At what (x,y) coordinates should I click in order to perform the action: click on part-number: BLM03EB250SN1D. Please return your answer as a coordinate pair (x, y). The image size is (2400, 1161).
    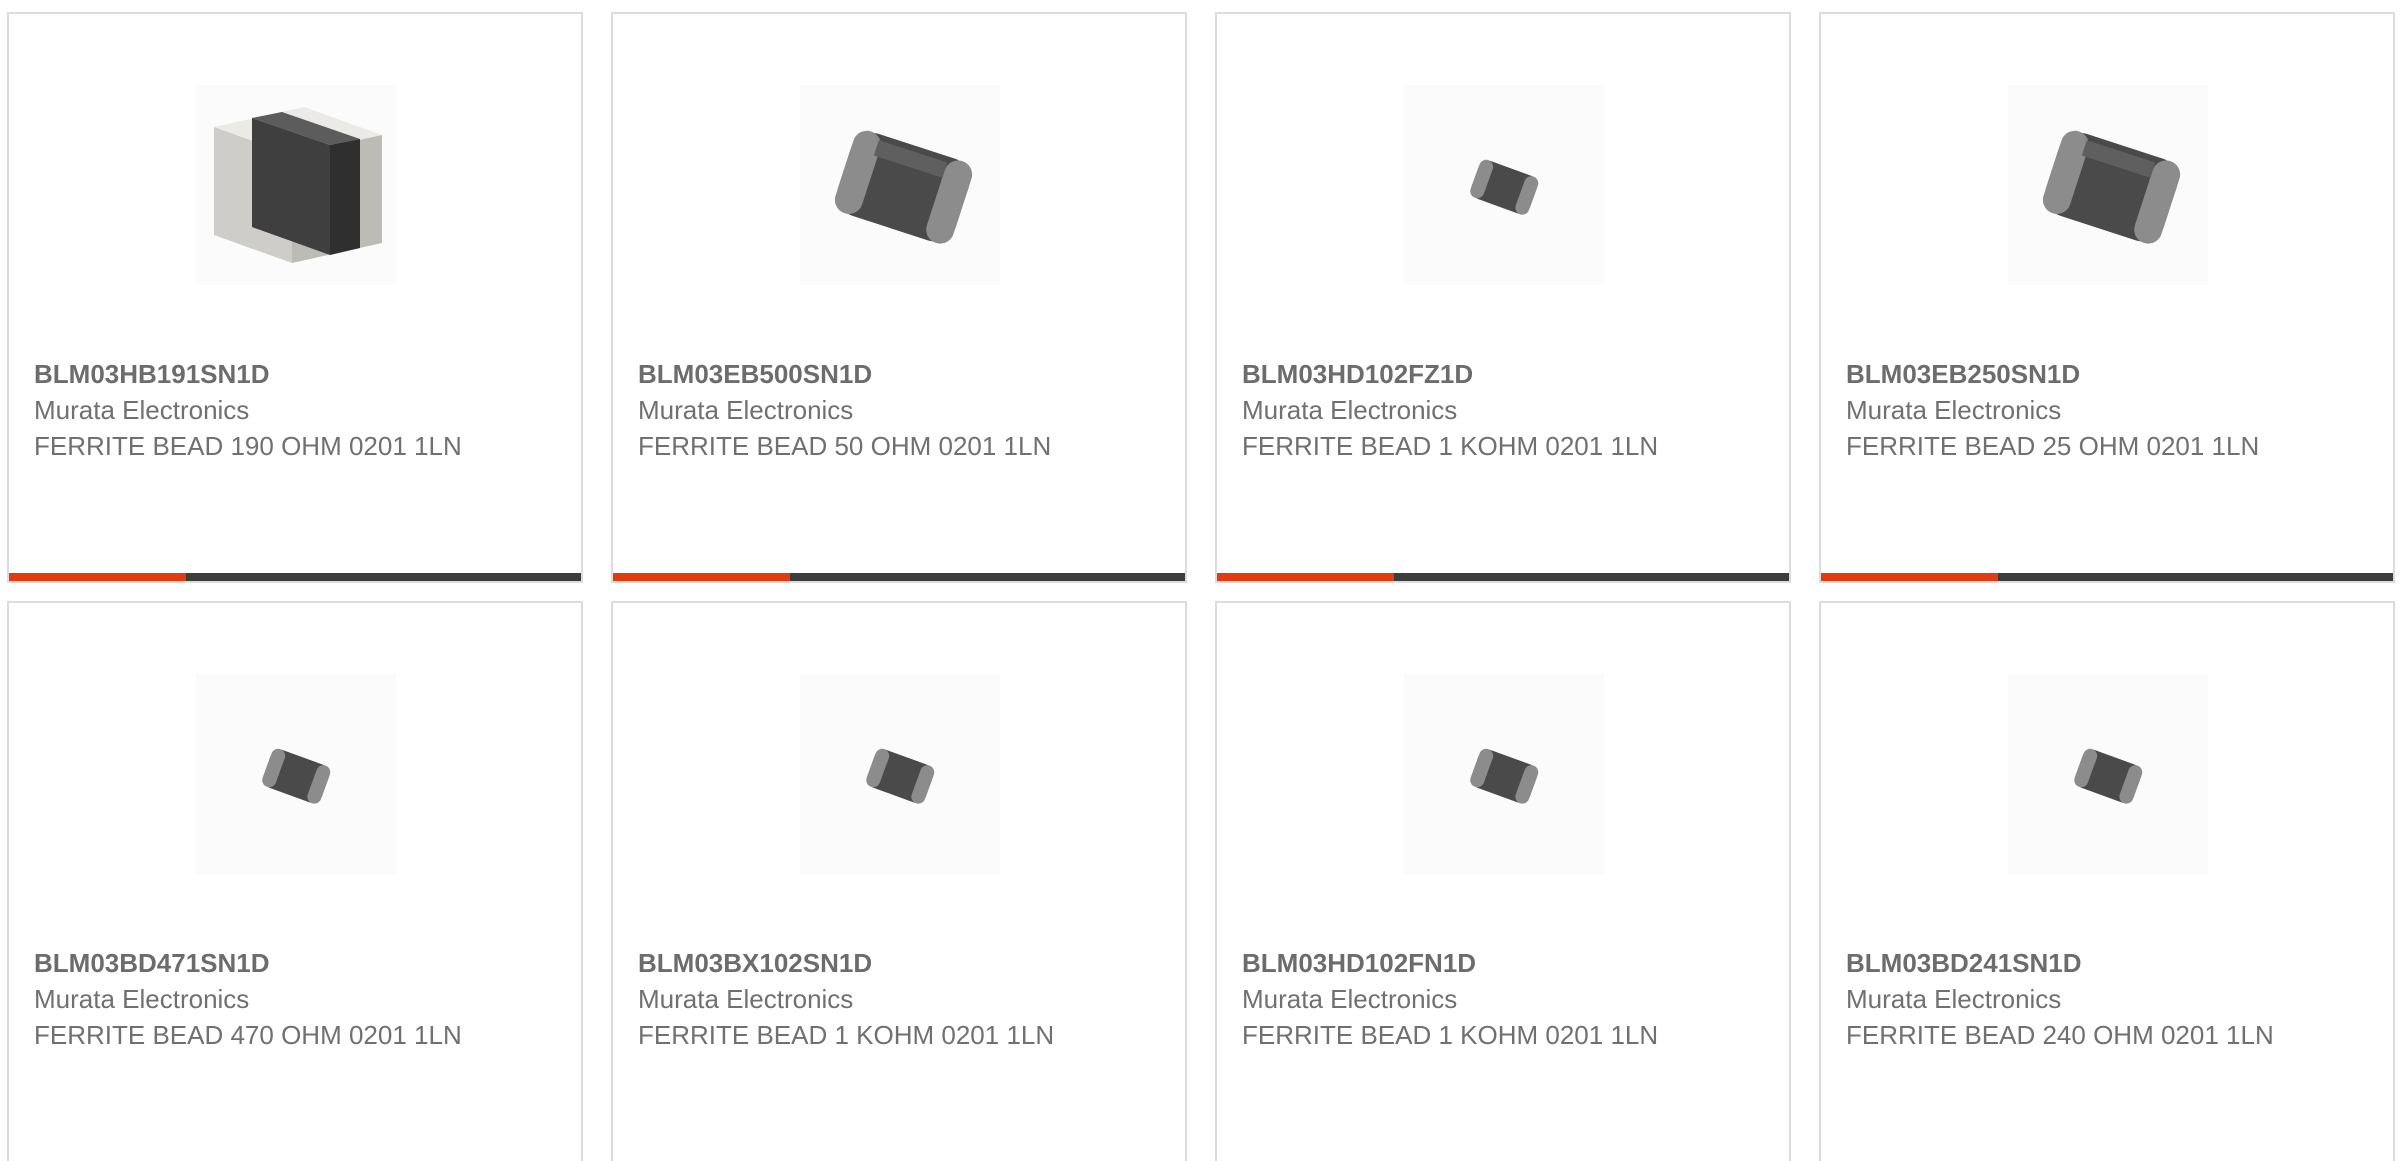
    Looking at the image, I should click on (2109, 374).